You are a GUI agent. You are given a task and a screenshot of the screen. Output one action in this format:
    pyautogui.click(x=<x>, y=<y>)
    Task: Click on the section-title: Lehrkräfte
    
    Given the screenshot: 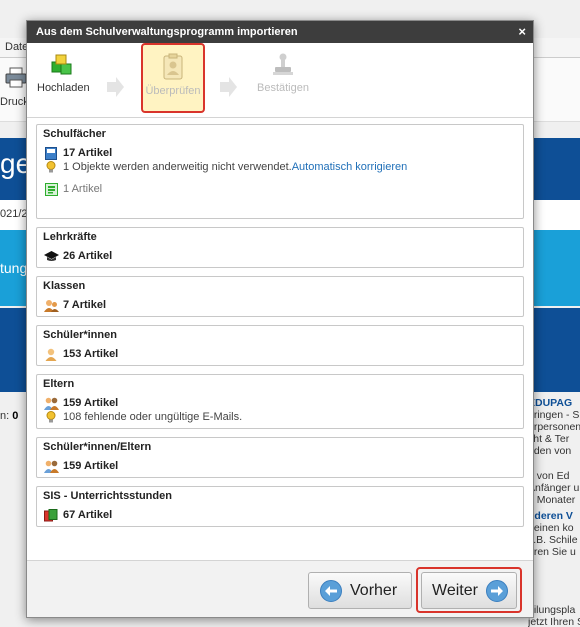 What is the action you would take?
    pyautogui.click(x=70, y=237)
    